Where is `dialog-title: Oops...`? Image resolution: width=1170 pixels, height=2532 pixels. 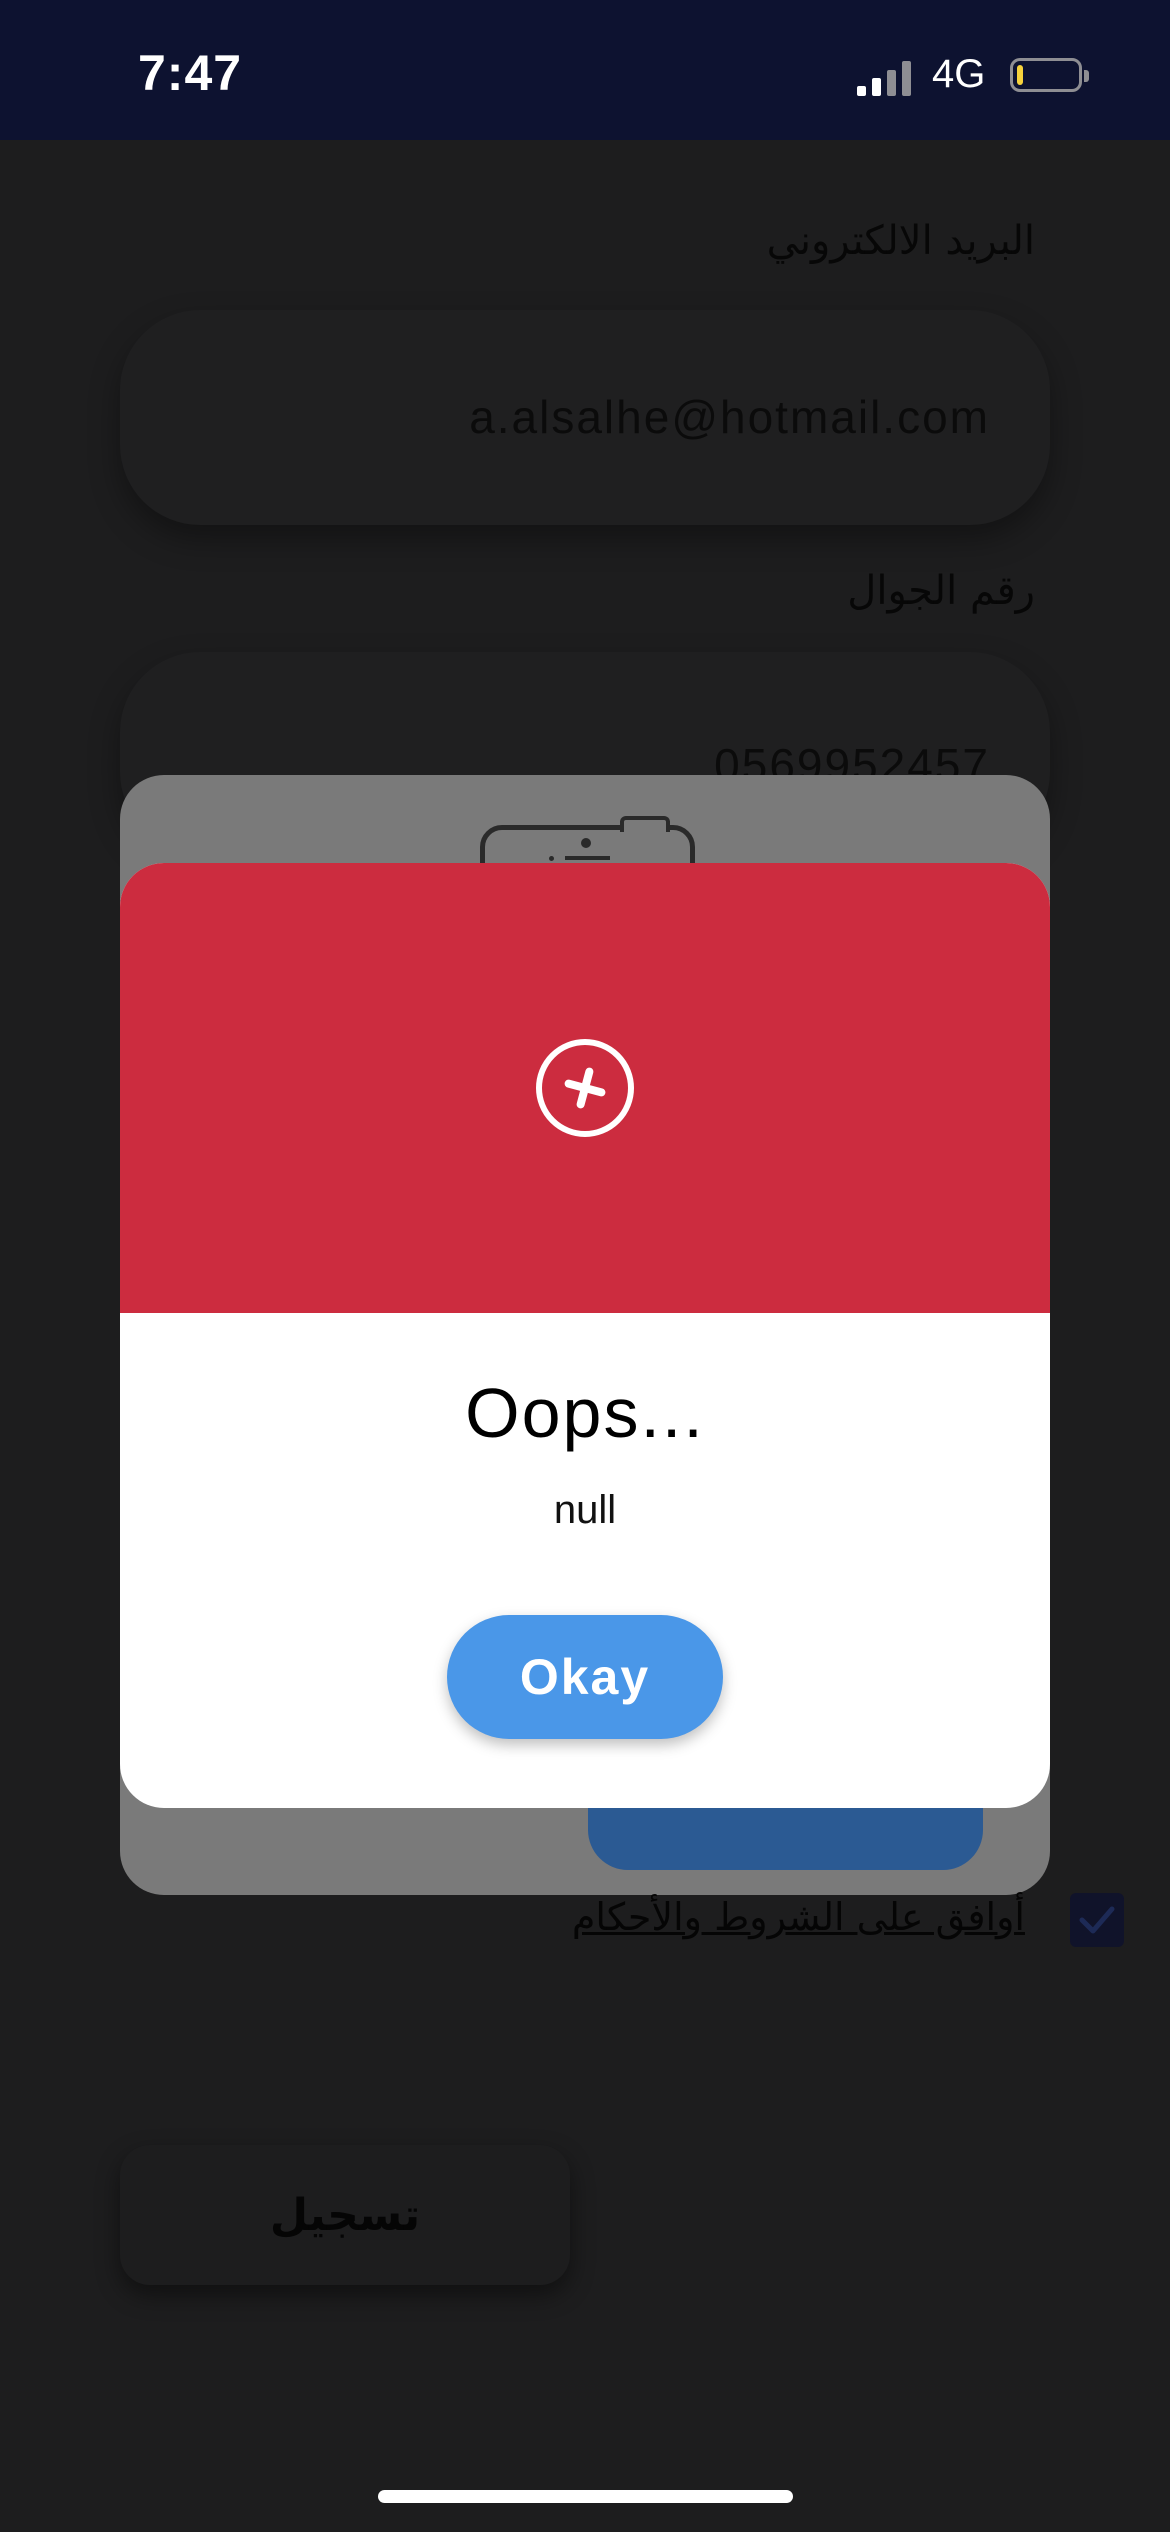 dialog-title: Oops... is located at coordinates (585, 1413).